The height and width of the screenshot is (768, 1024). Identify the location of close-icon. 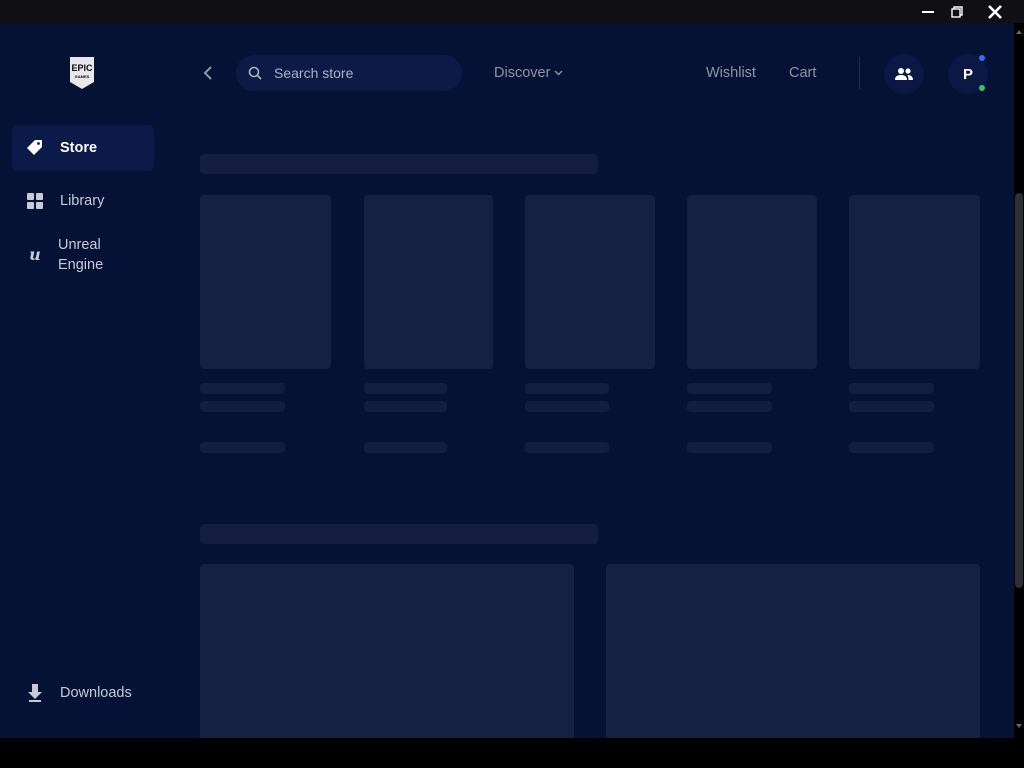
(995, 11).